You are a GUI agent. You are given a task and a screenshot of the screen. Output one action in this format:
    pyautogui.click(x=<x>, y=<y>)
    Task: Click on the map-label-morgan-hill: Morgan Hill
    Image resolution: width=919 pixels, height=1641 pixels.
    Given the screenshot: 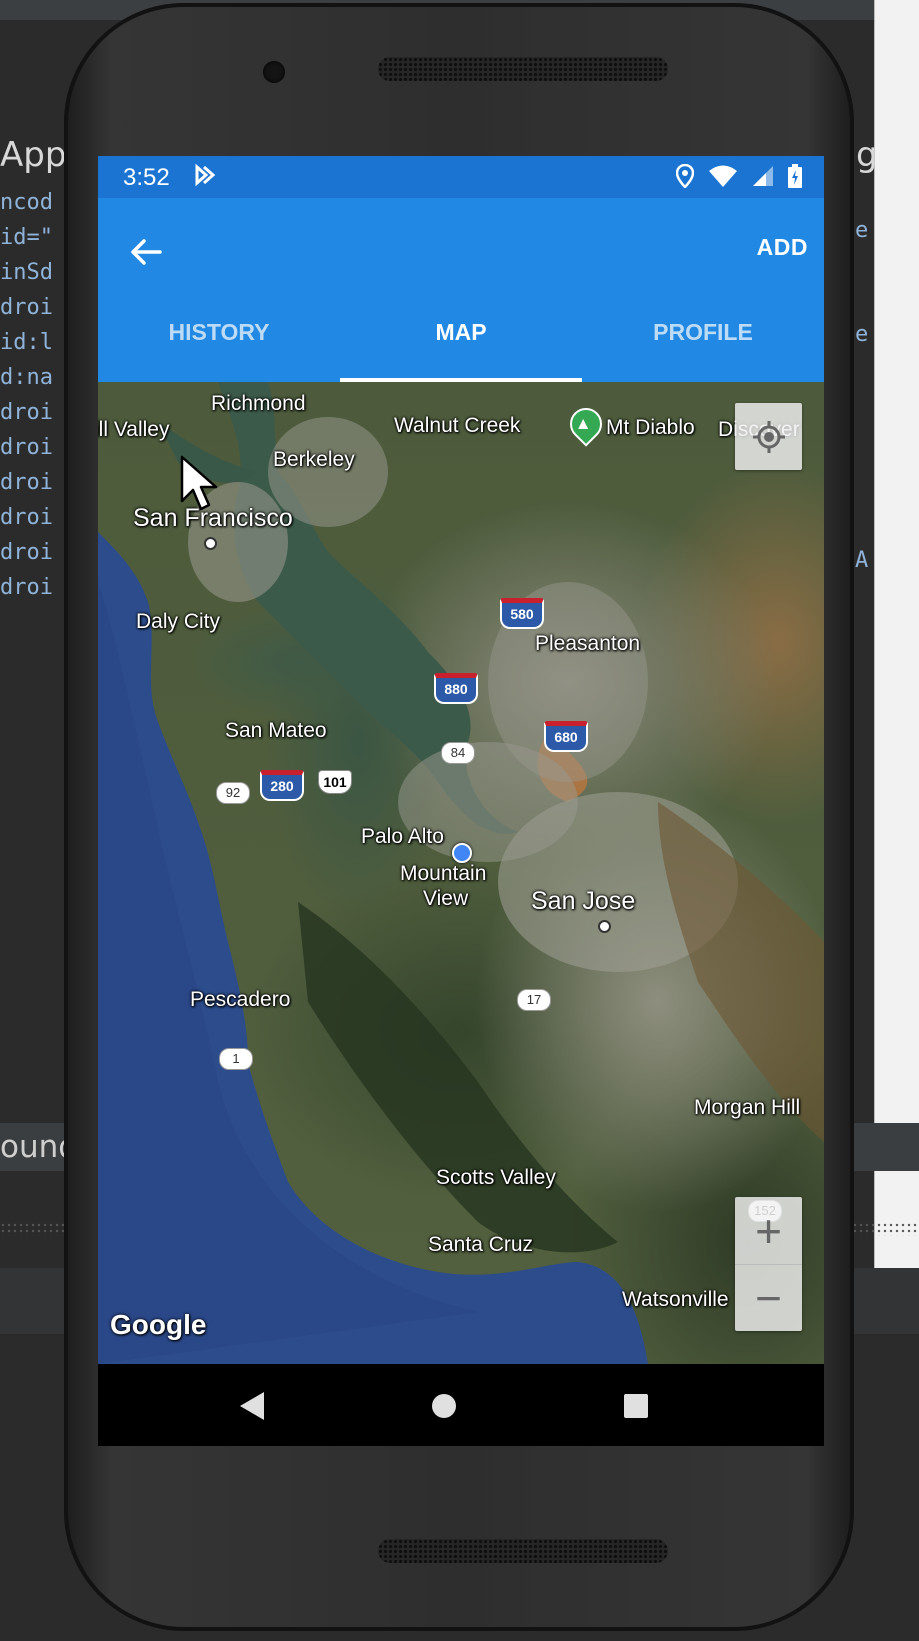 What is the action you would take?
    pyautogui.click(x=747, y=1107)
    